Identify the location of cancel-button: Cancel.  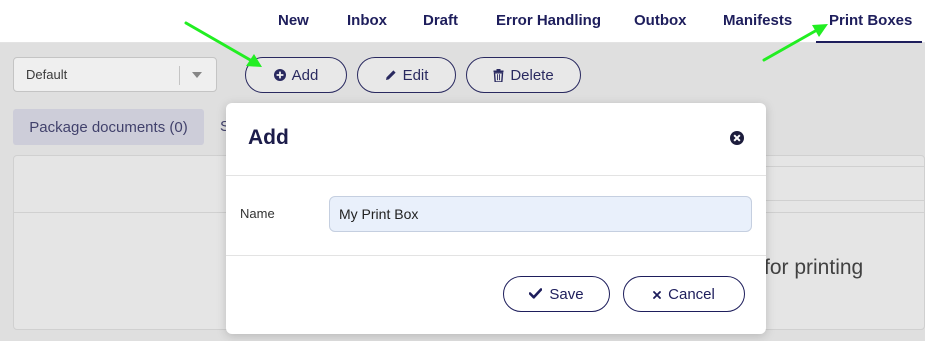
(684, 294).